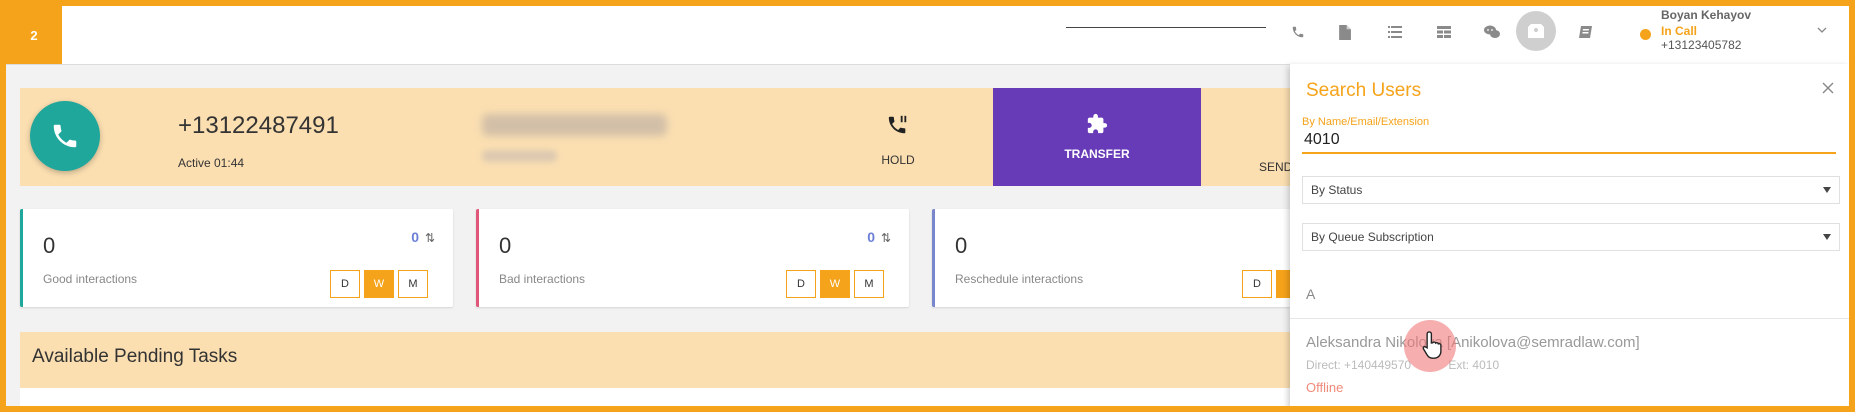 The height and width of the screenshot is (412, 1855). I want to click on hold-button: HOLD, so click(898, 140).